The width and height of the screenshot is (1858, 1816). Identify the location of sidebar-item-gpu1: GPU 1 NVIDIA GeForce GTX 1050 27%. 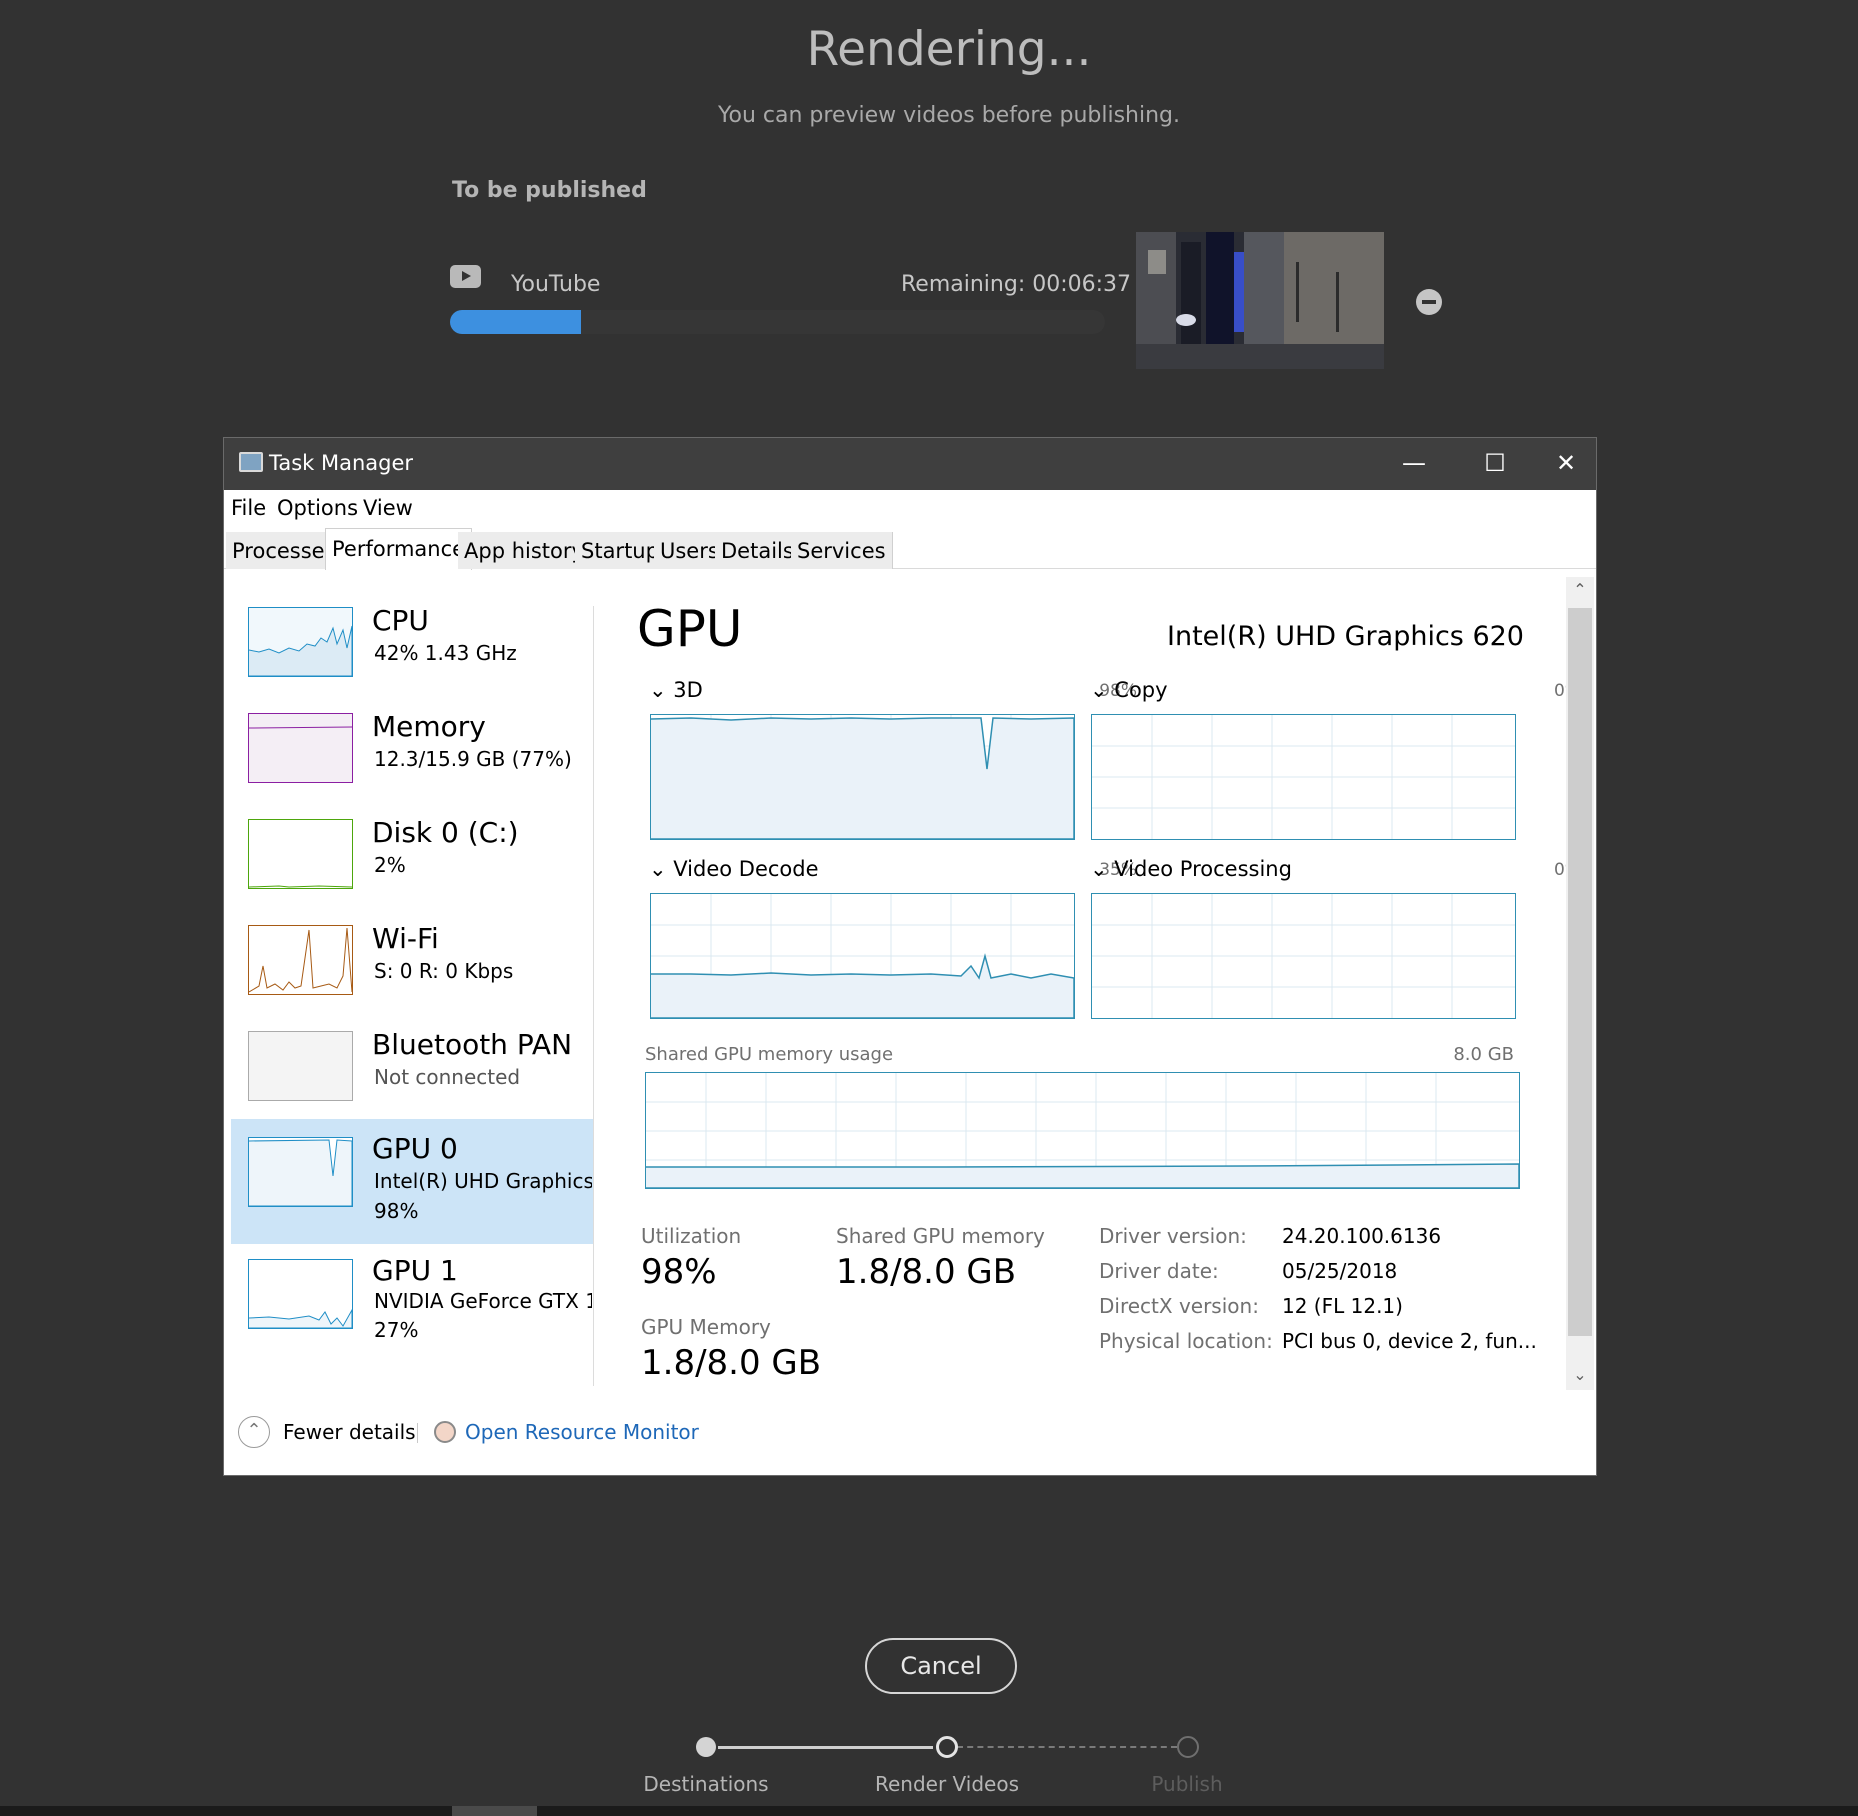
(412, 1306).